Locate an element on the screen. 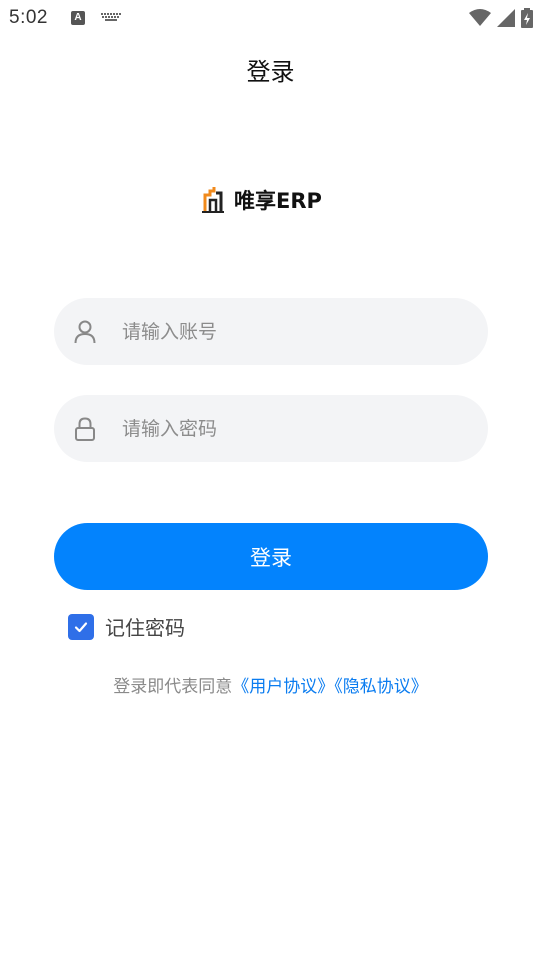 This screenshot has width=541, height=961. status-bar: 5:02 A is located at coordinates (270, 18).